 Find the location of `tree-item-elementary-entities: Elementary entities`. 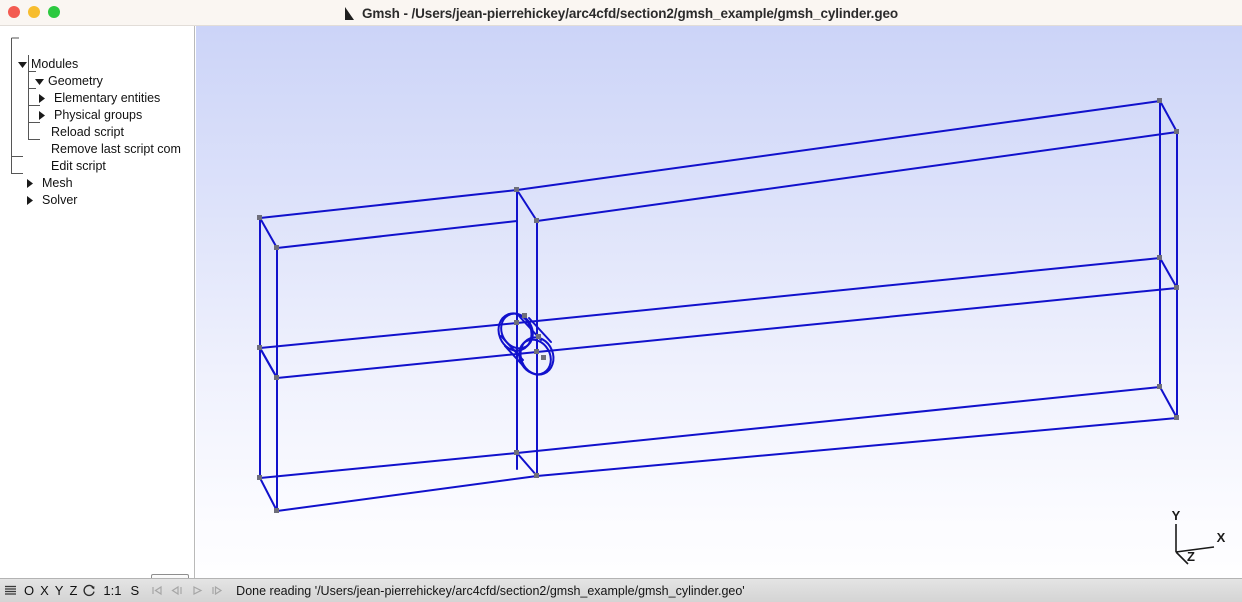

tree-item-elementary-entities: Elementary entities is located at coordinates (98, 98).